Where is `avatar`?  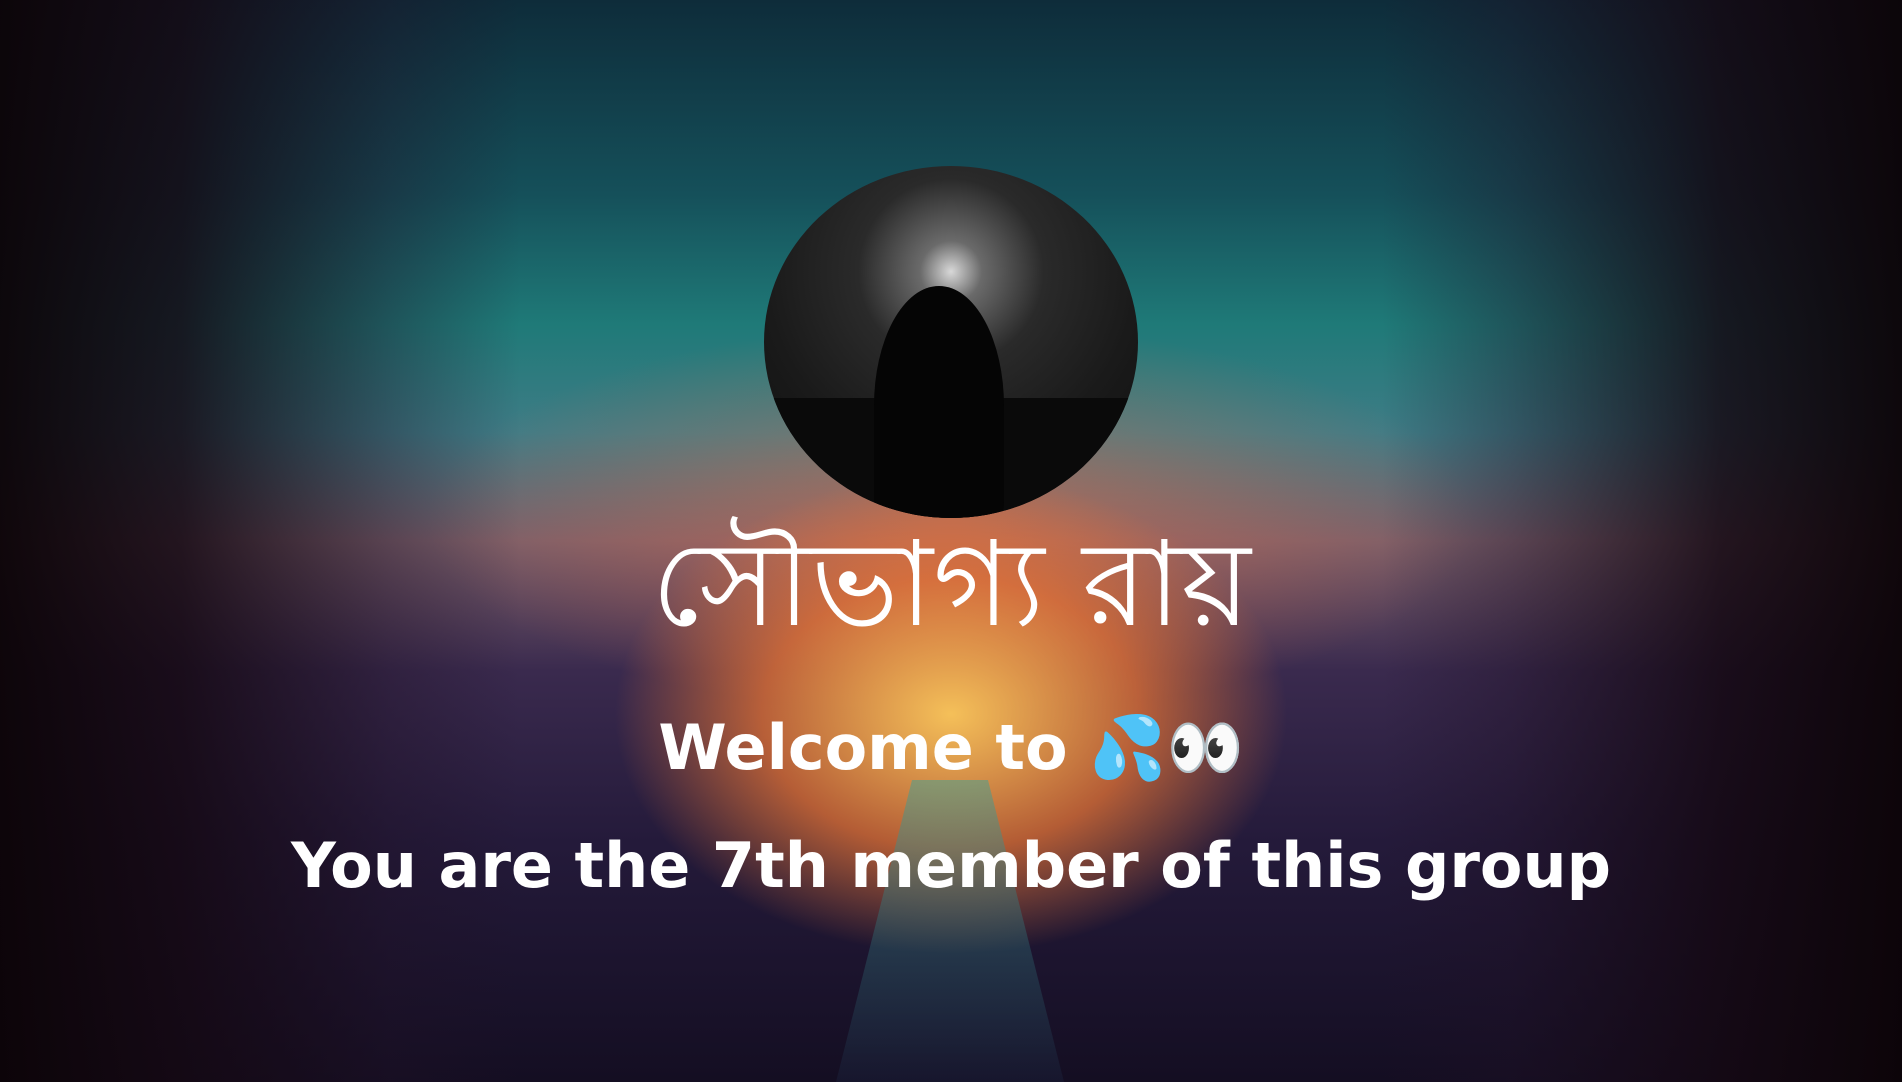 avatar is located at coordinates (951, 342).